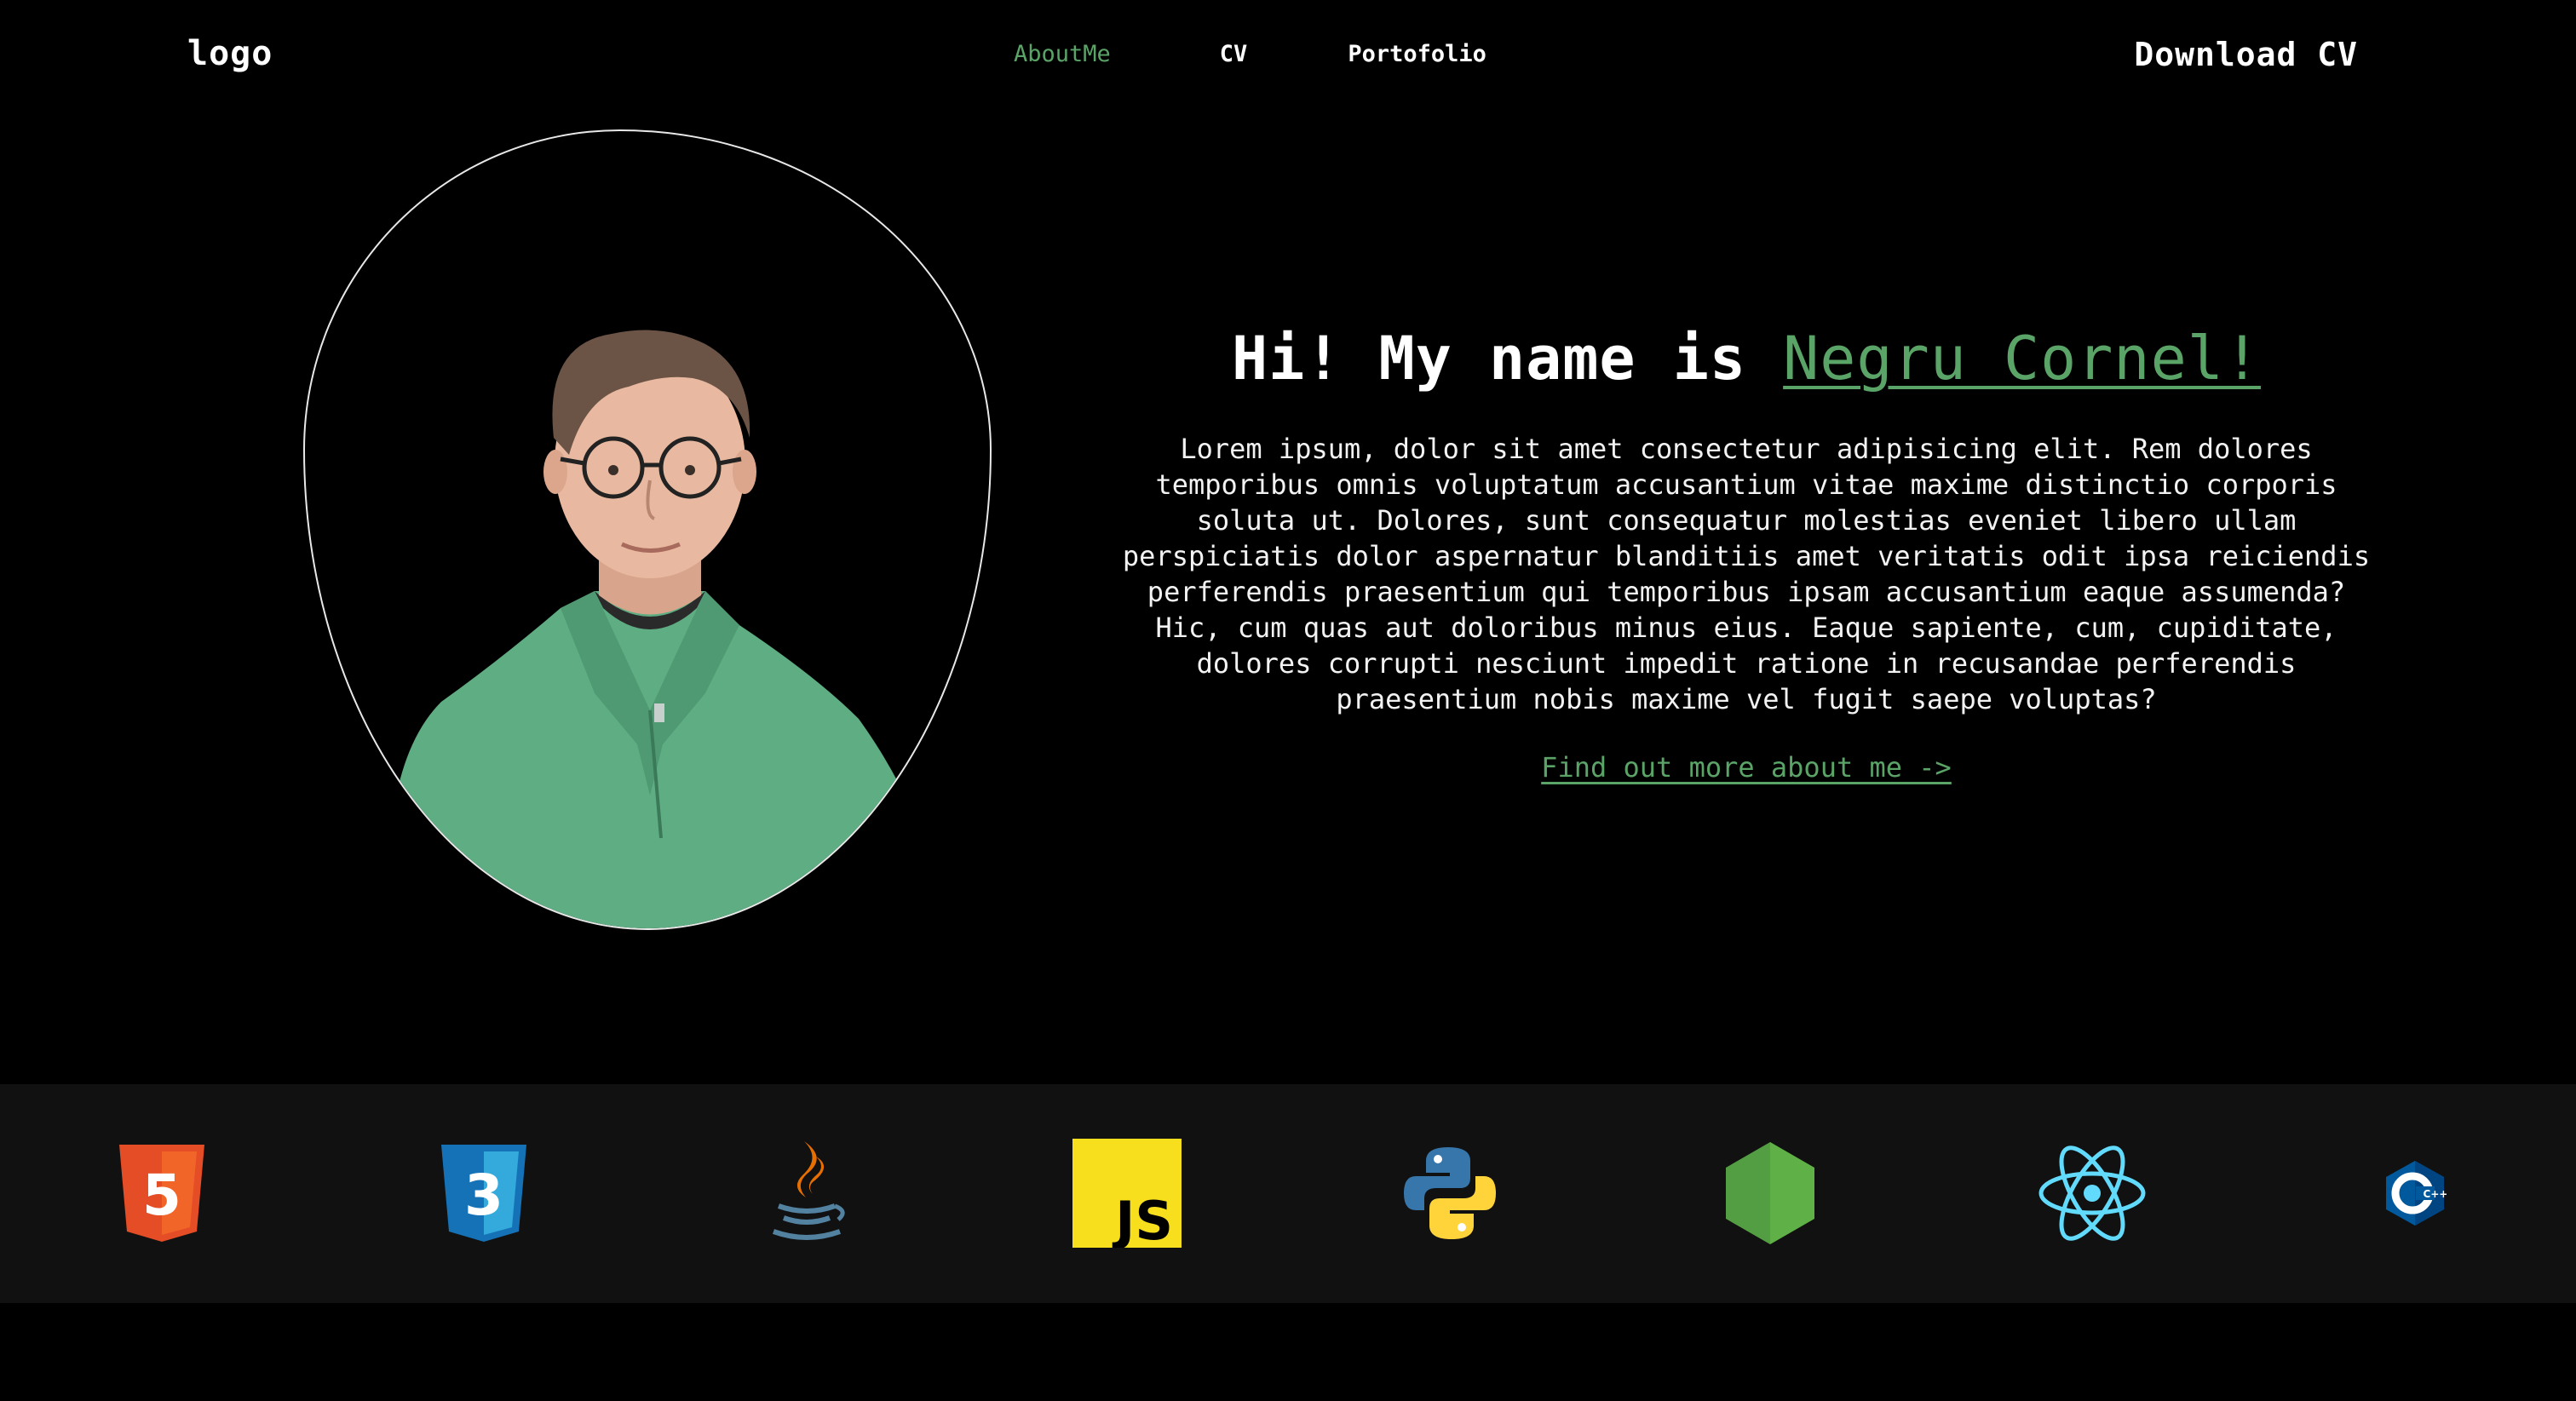  What do you see at coordinates (662, 629) in the screenshot?
I see `profile-photo` at bounding box center [662, 629].